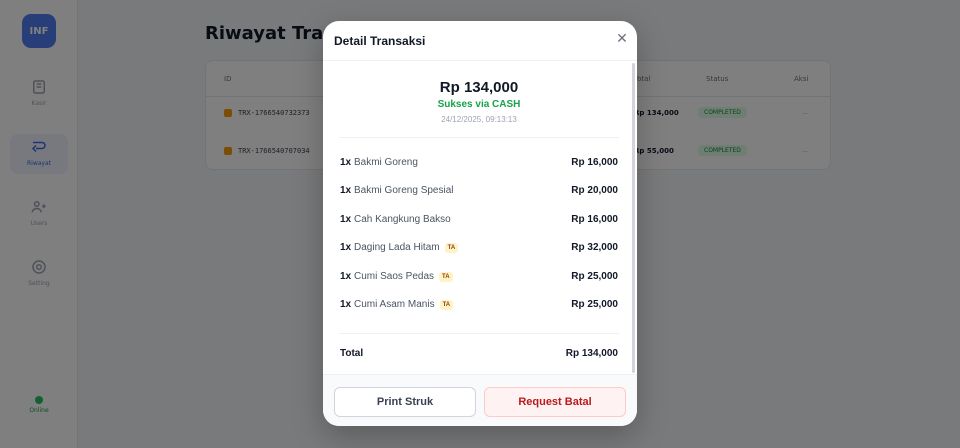 The height and width of the screenshot is (448, 960). What do you see at coordinates (402, 219) in the screenshot?
I see `item-name: Cah Kangkung Bakso` at bounding box center [402, 219].